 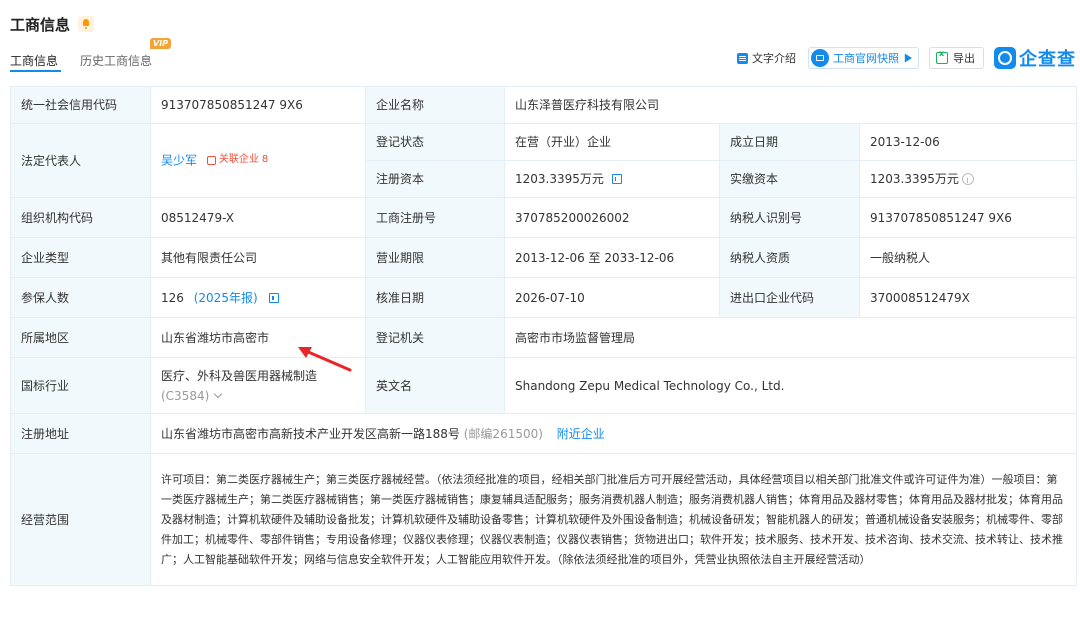 What do you see at coordinates (80, 385) in the screenshot?
I see `industry-label: 国标行业` at bounding box center [80, 385].